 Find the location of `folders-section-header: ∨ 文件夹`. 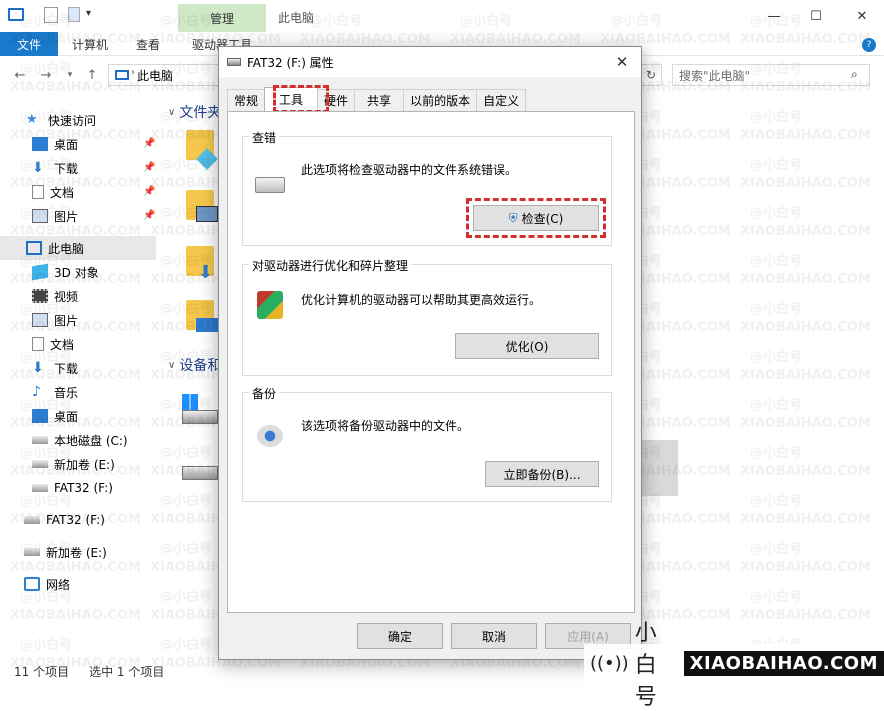

folders-section-header: ∨ 文件夹 is located at coordinates (194, 112).